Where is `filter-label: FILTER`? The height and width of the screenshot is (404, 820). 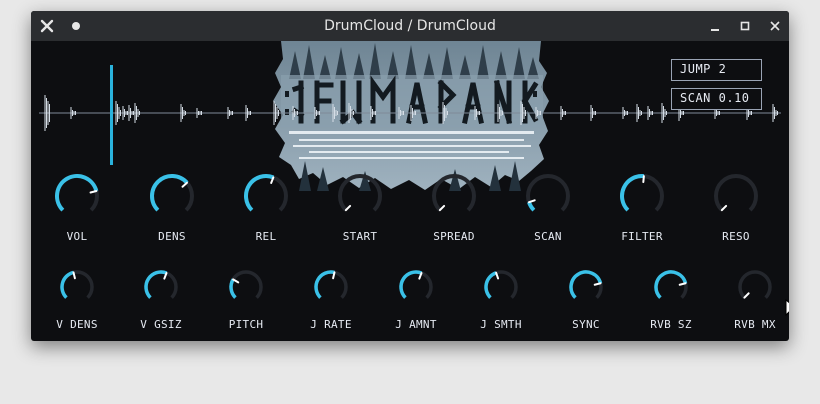 filter-label: FILTER is located at coordinates (642, 236).